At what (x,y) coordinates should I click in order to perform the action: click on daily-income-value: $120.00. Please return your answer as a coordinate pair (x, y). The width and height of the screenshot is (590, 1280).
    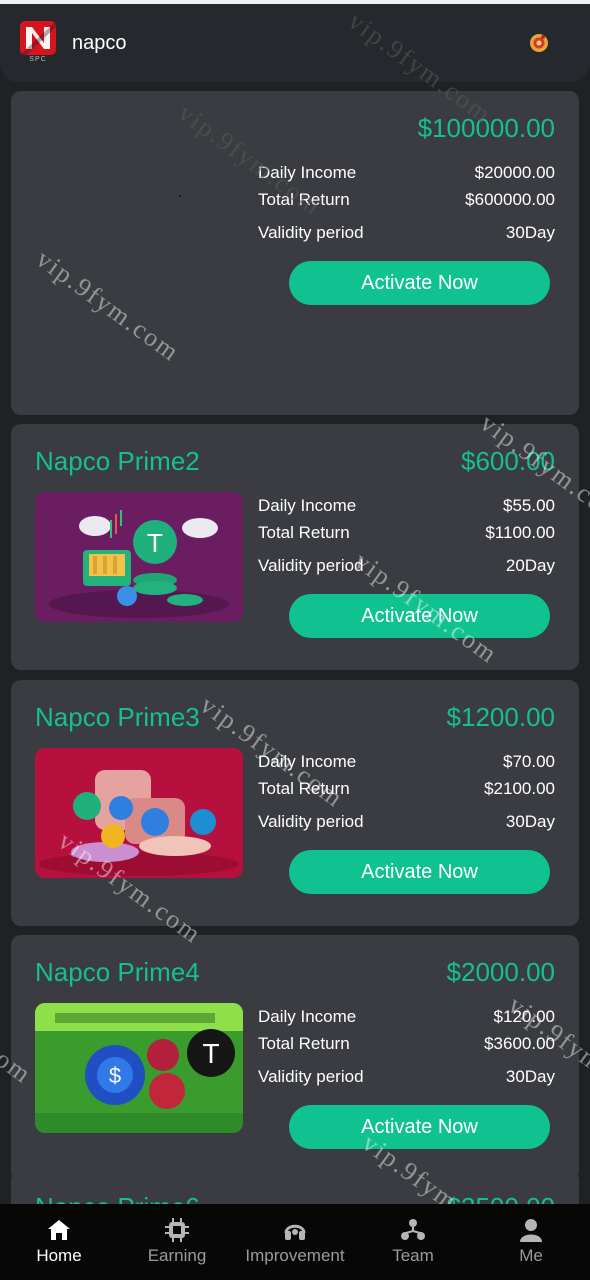
    Looking at the image, I should click on (524, 1016).